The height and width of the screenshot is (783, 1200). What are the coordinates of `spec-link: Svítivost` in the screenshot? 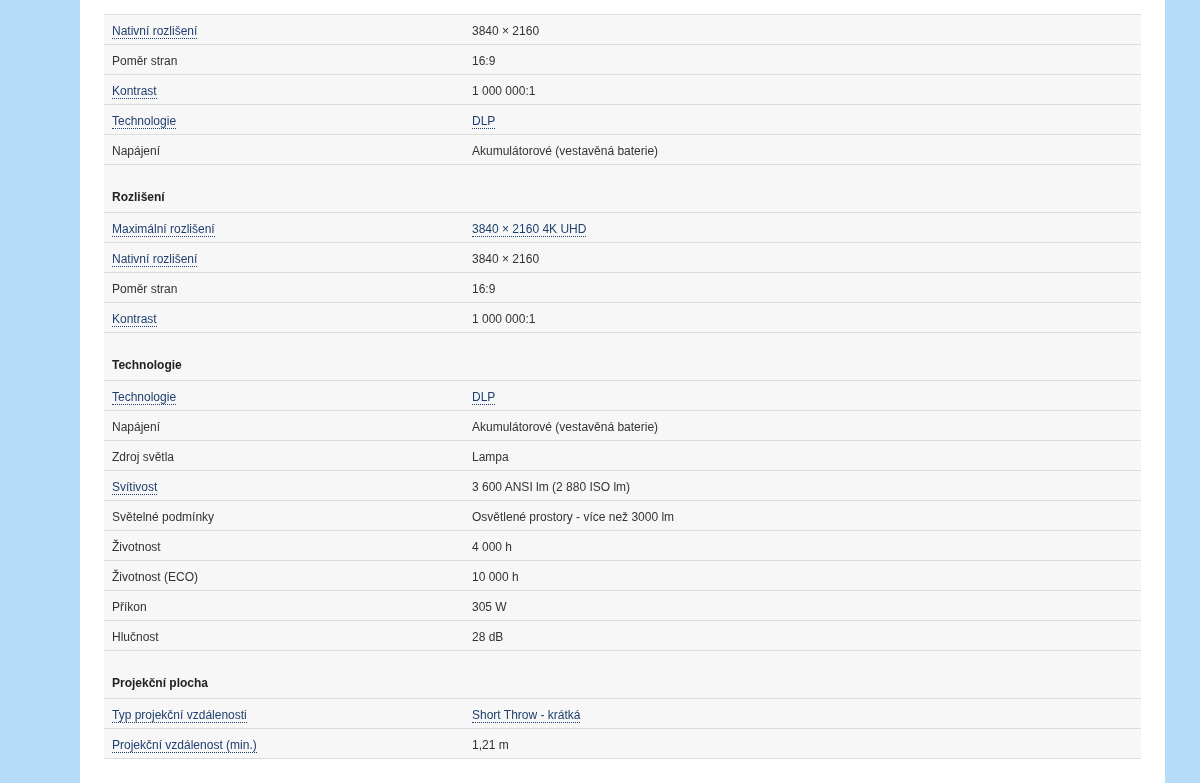 It's located at (135, 487).